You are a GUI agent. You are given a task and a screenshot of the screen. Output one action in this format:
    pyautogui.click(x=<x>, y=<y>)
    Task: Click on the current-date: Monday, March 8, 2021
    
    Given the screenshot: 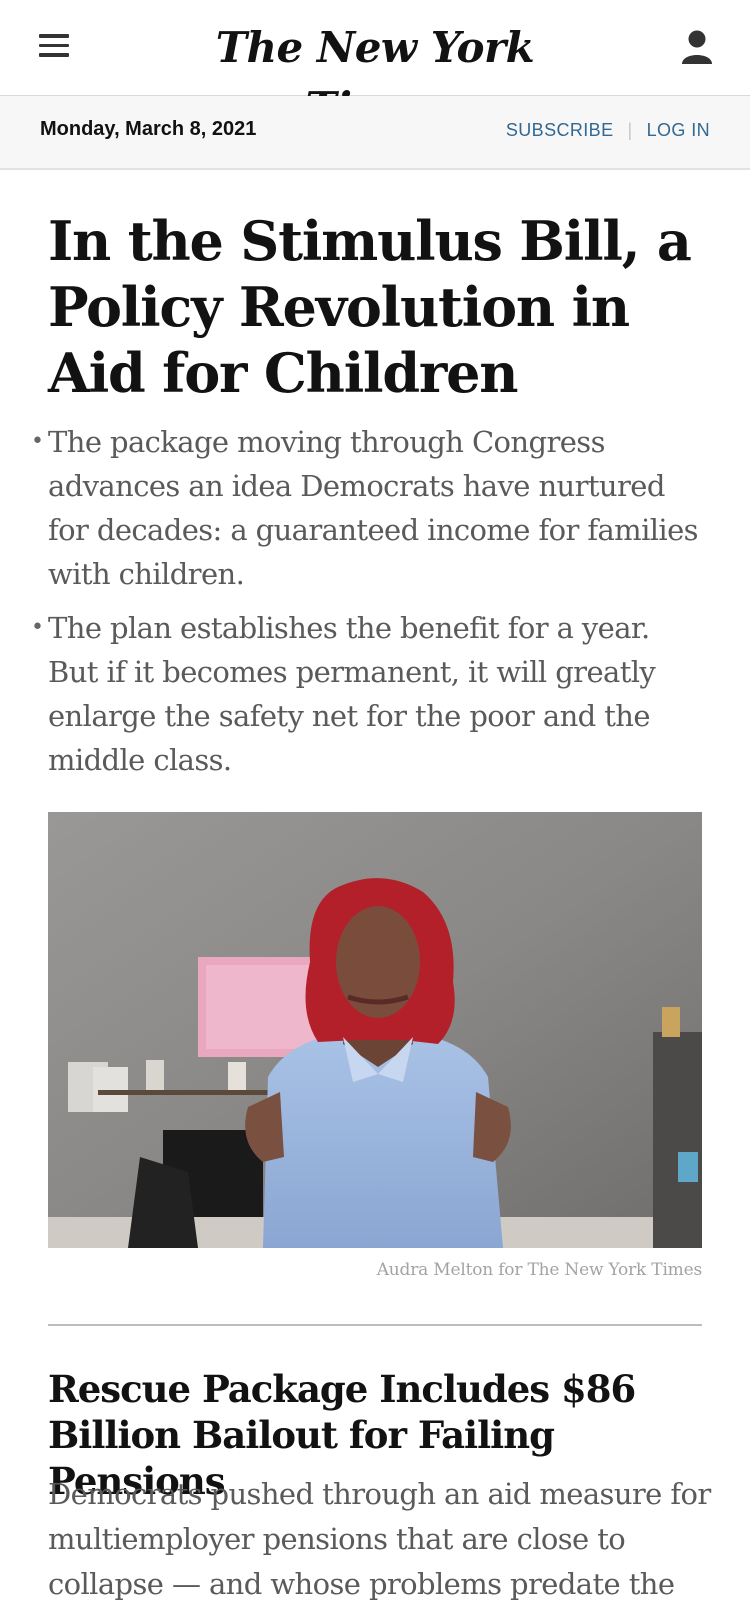 What is the action you would take?
    pyautogui.click(x=148, y=129)
    